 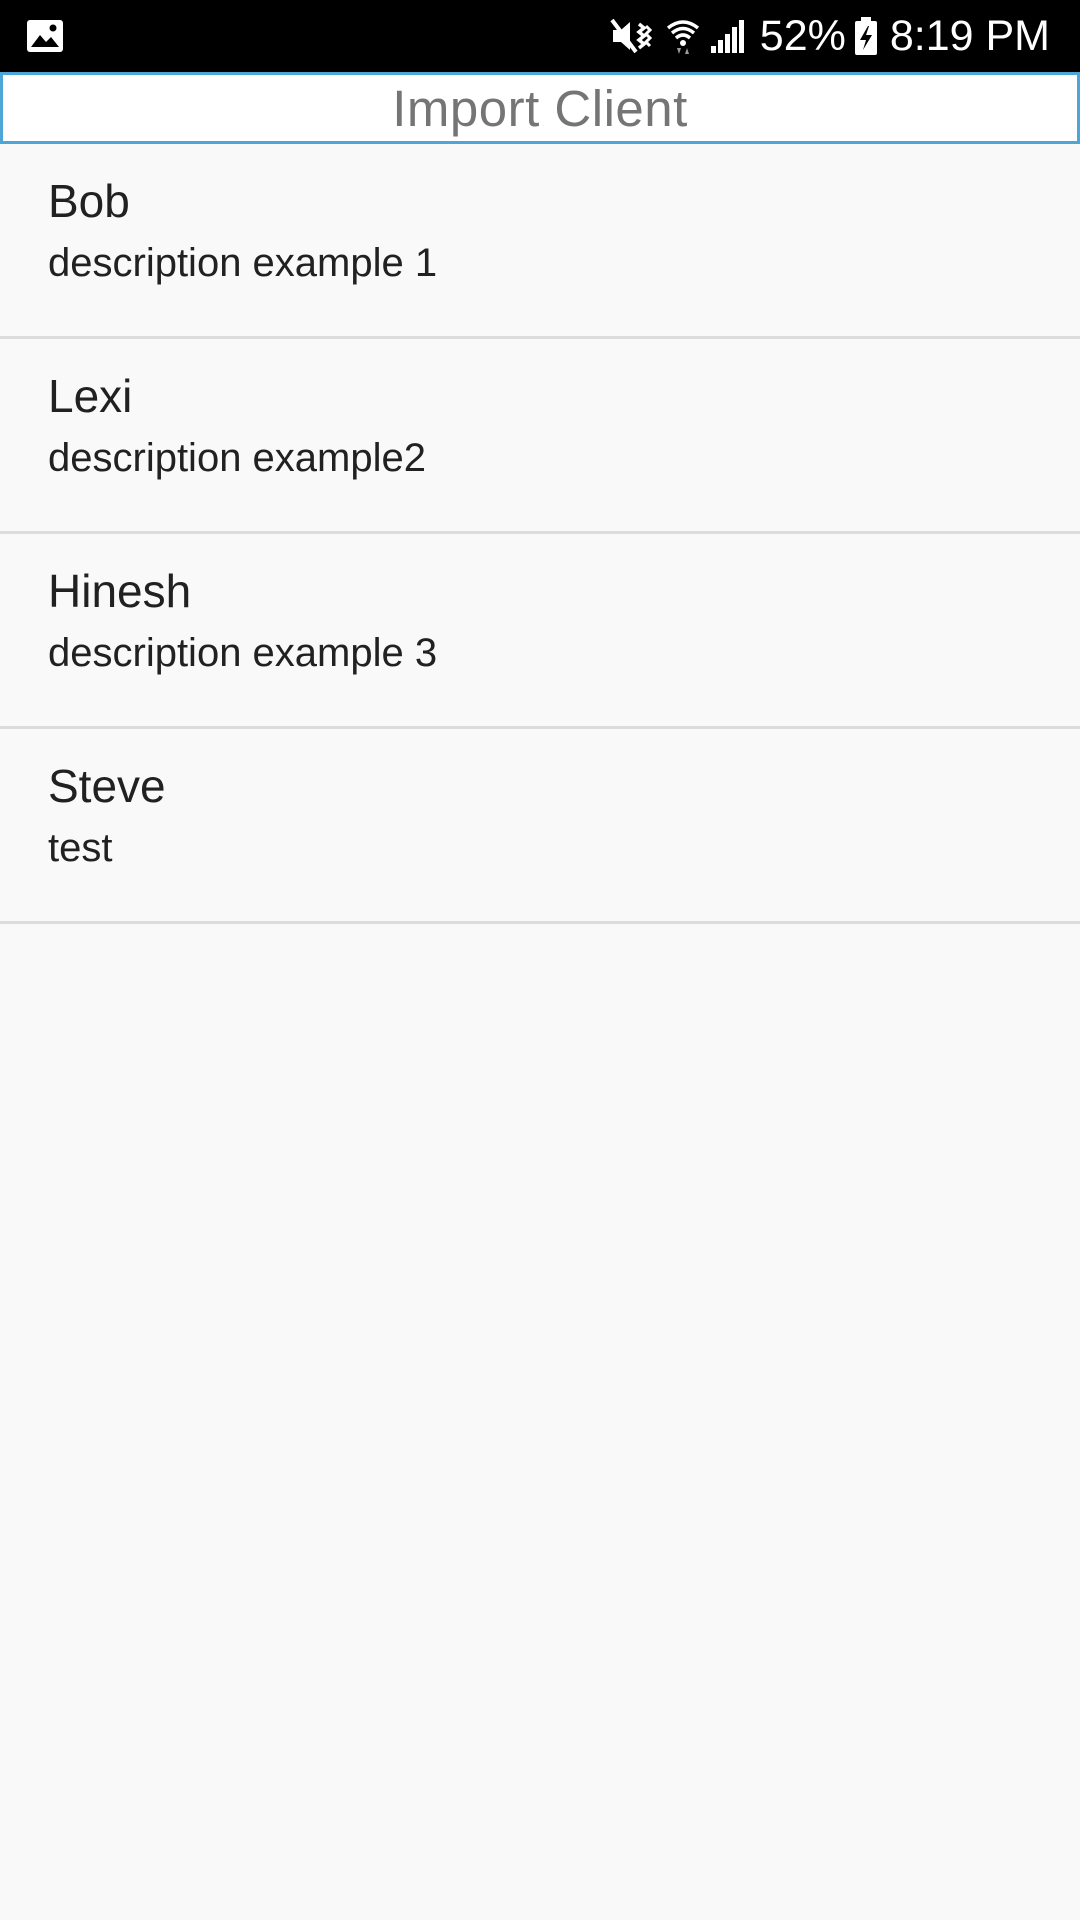 I want to click on battery-percent: 52%, so click(x=802, y=36).